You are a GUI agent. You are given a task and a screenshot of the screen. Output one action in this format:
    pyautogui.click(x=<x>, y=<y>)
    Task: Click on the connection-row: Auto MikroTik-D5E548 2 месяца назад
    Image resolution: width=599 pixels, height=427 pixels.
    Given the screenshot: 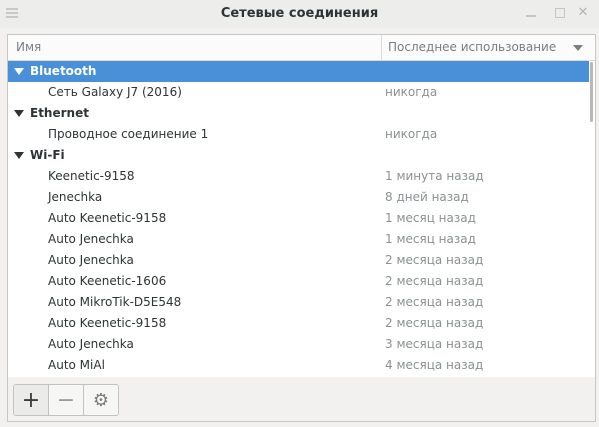 What is the action you would take?
    pyautogui.click(x=298, y=302)
    